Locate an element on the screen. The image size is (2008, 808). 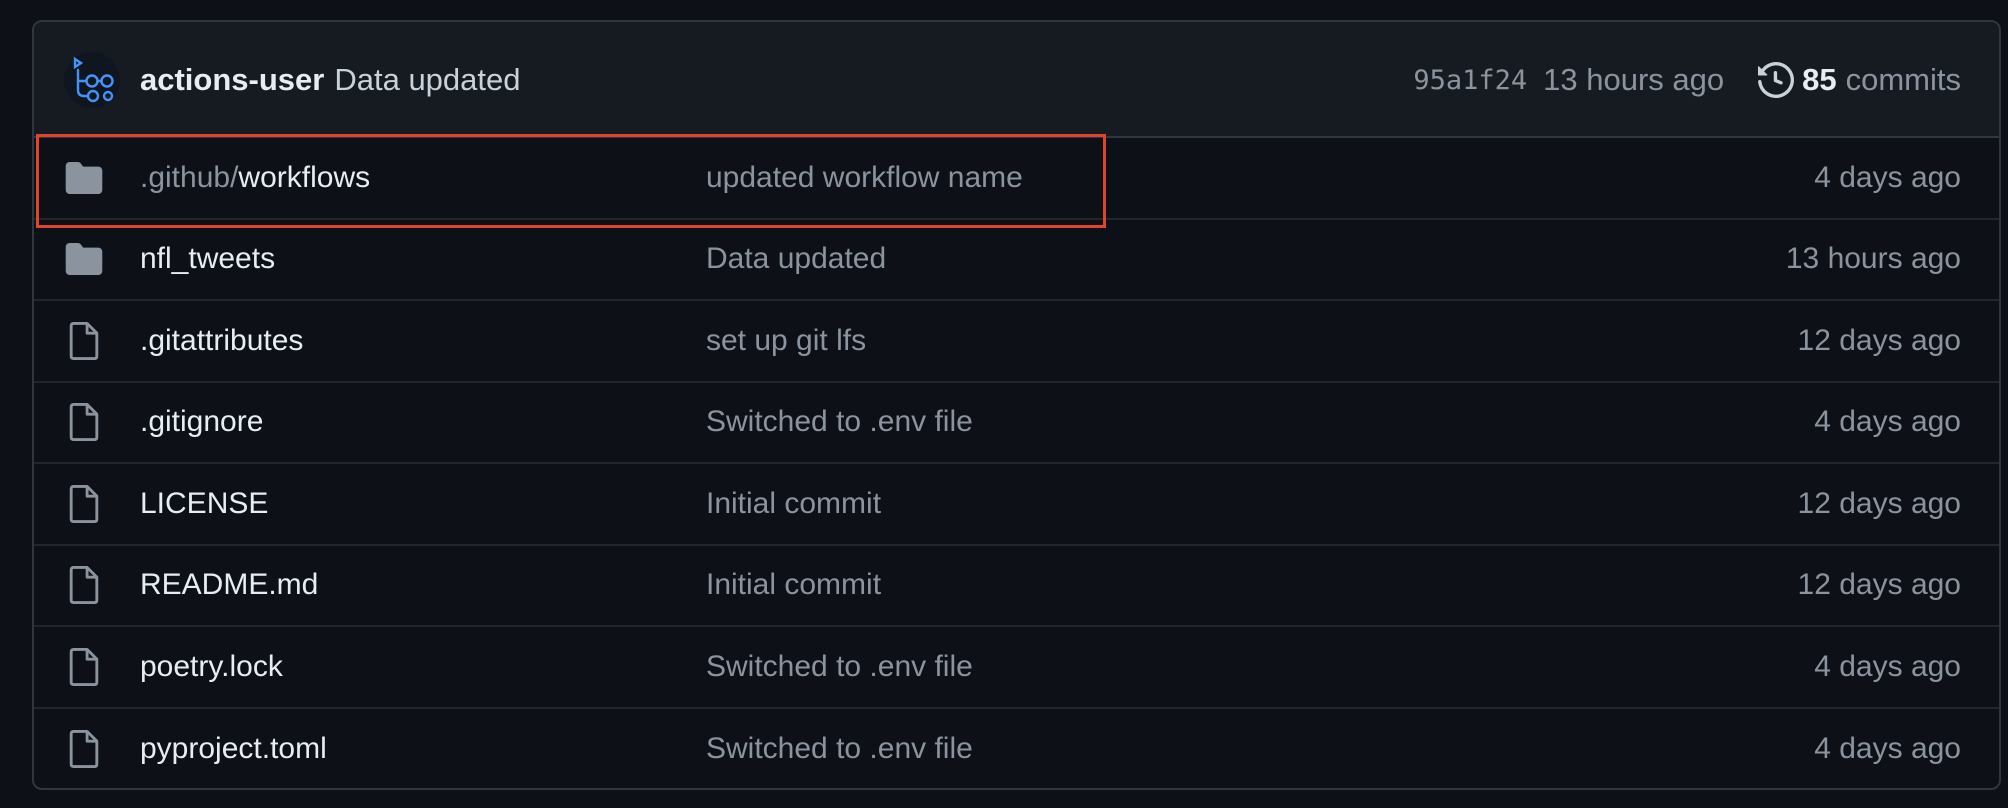
github-actions-avatar-icon is located at coordinates (93, 79).